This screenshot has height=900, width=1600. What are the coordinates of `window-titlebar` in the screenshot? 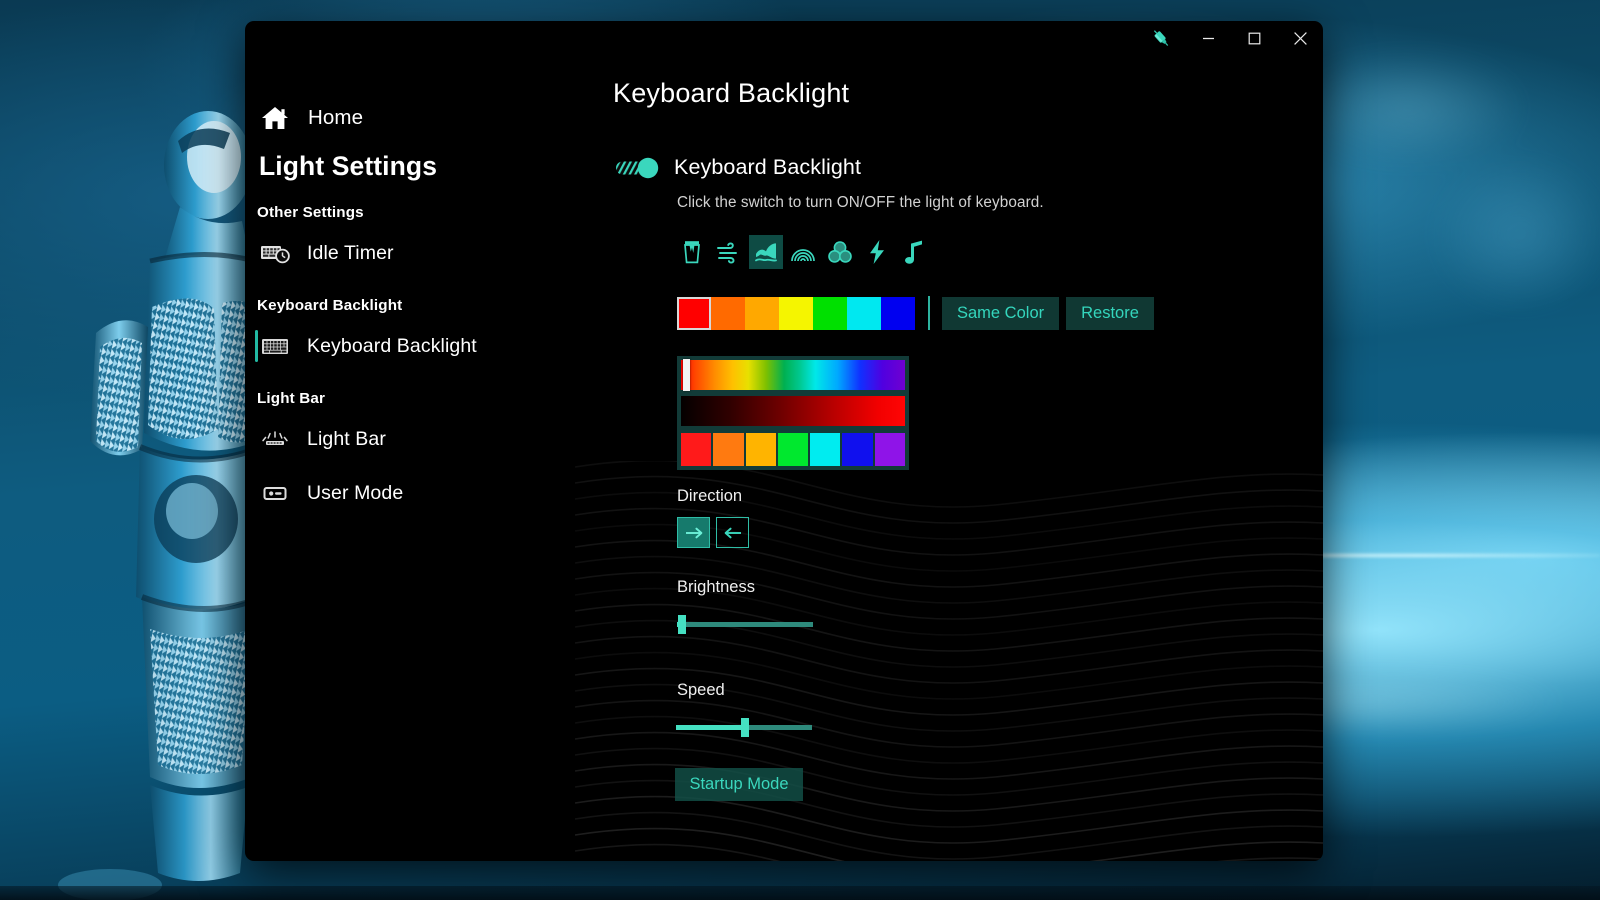 It's located at (784, 49).